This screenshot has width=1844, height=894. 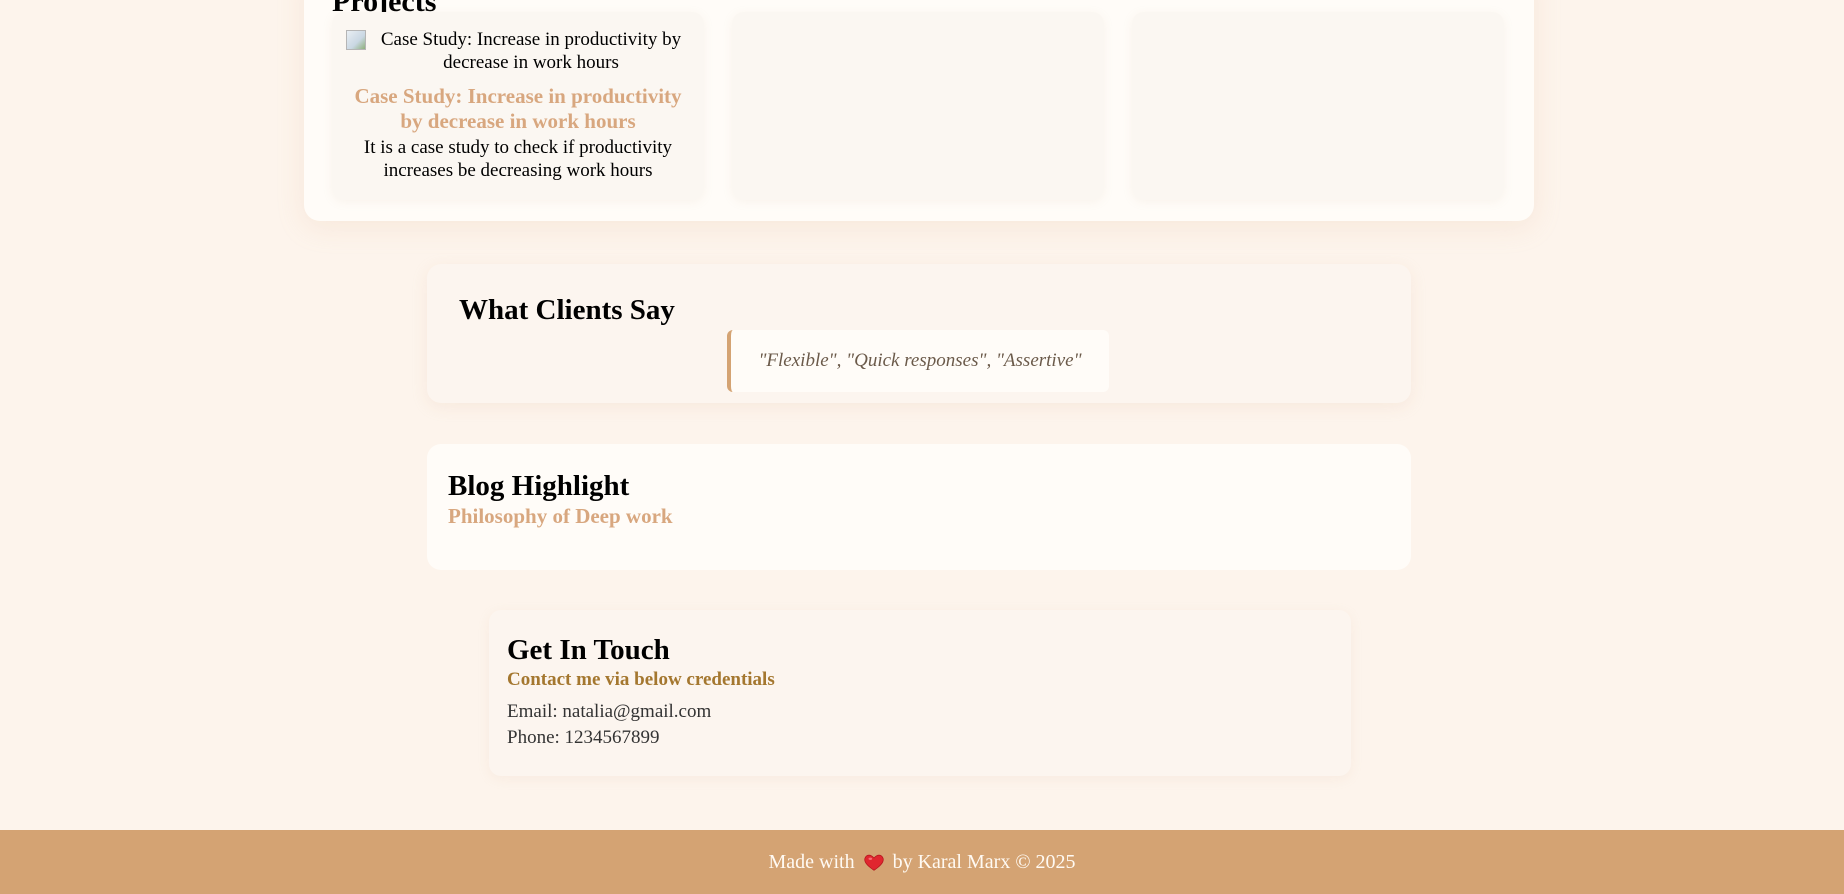 What do you see at coordinates (609, 711) in the screenshot?
I see `contact-email: Email: natalia@gmail.com` at bounding box center [609, 711].